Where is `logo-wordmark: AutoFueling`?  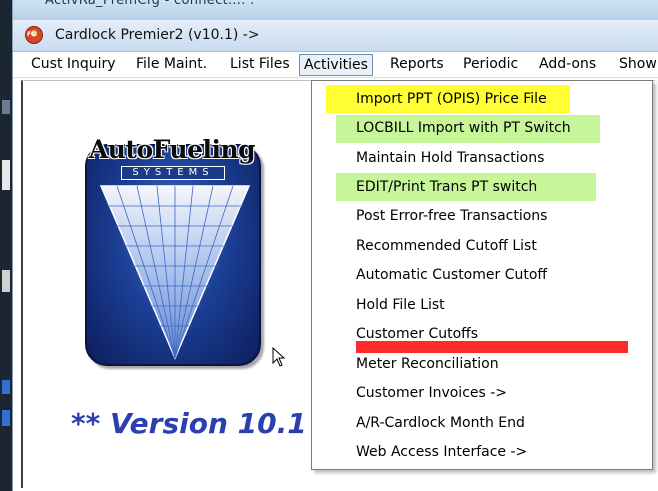
logo-wordmark: AutoFueling is located at coordinates (172, 149).